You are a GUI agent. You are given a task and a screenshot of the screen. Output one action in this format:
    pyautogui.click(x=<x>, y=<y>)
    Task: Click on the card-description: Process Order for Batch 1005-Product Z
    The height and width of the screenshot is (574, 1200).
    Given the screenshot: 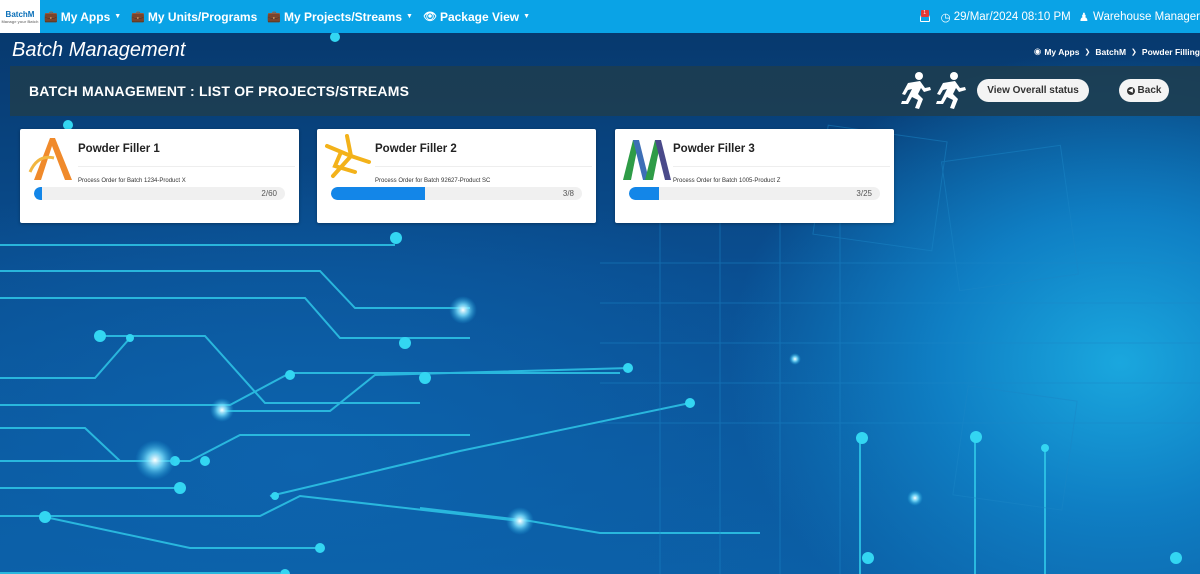 What is the action you would take?
    pyautogui.click(x=727, y=181)
    